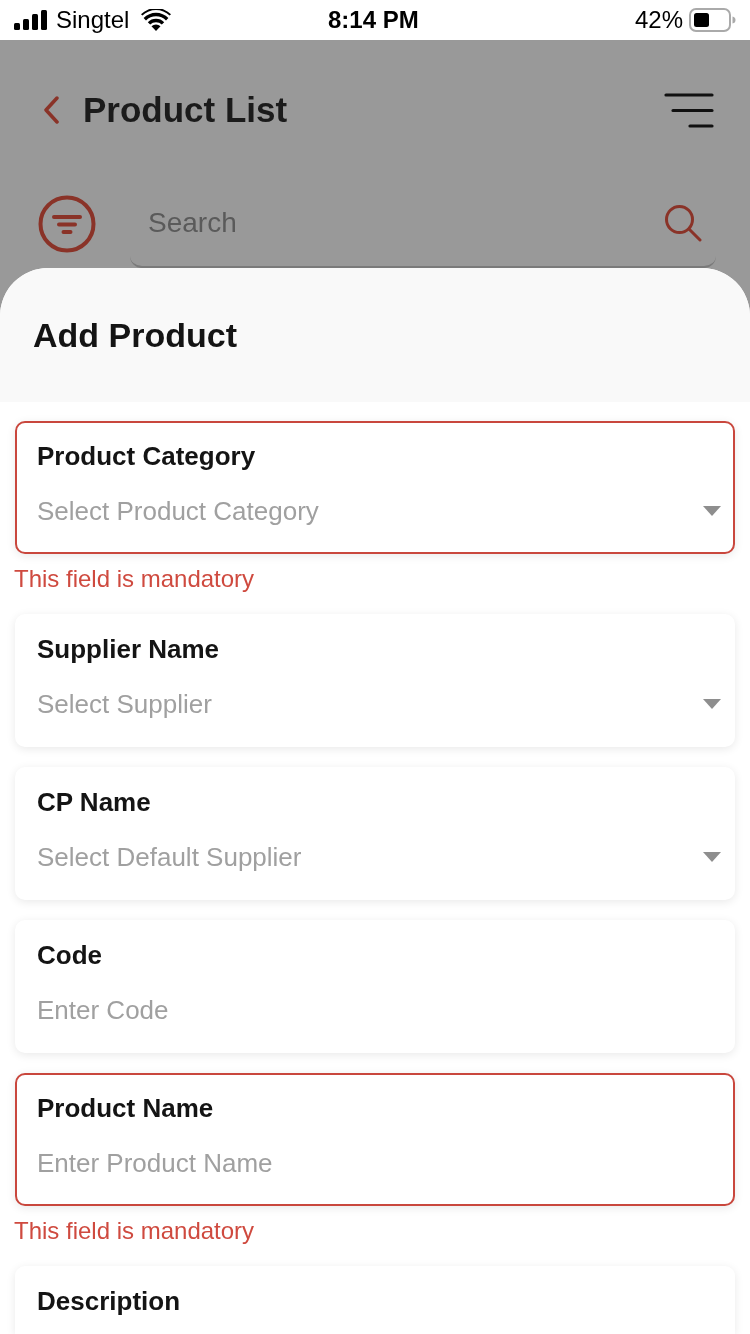 The image size is (750, 1334). I want to click on signal-icon, so click(31, 20).